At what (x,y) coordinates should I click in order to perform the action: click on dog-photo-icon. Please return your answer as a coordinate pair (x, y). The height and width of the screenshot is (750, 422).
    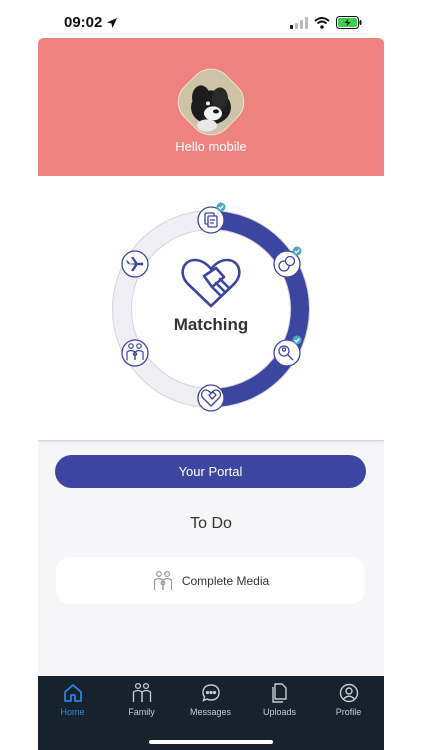
    Looking at the image, I should click on (211, 103).